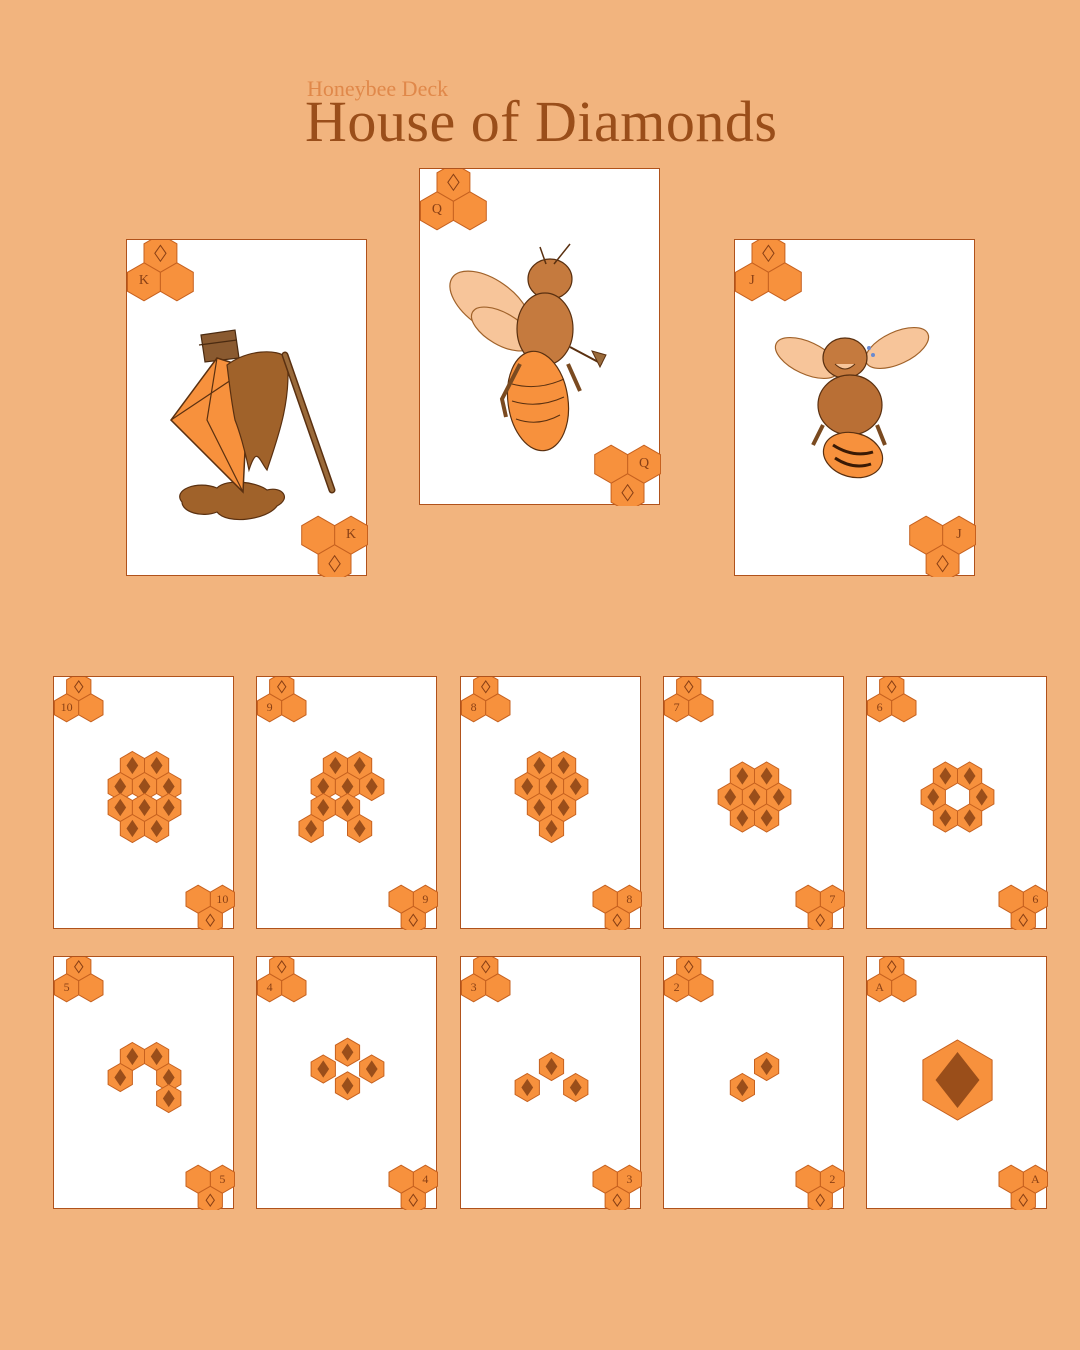  I want to click on card-9: 99, so click(347, 803).